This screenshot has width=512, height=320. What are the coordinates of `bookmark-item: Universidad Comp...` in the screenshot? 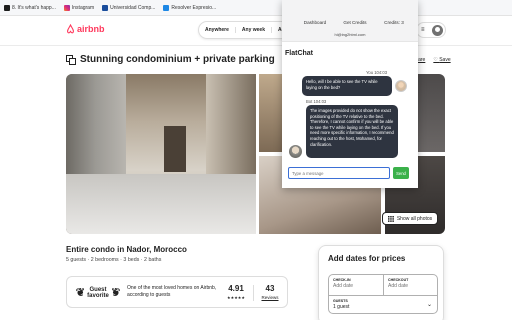 It's located at (128, 7).